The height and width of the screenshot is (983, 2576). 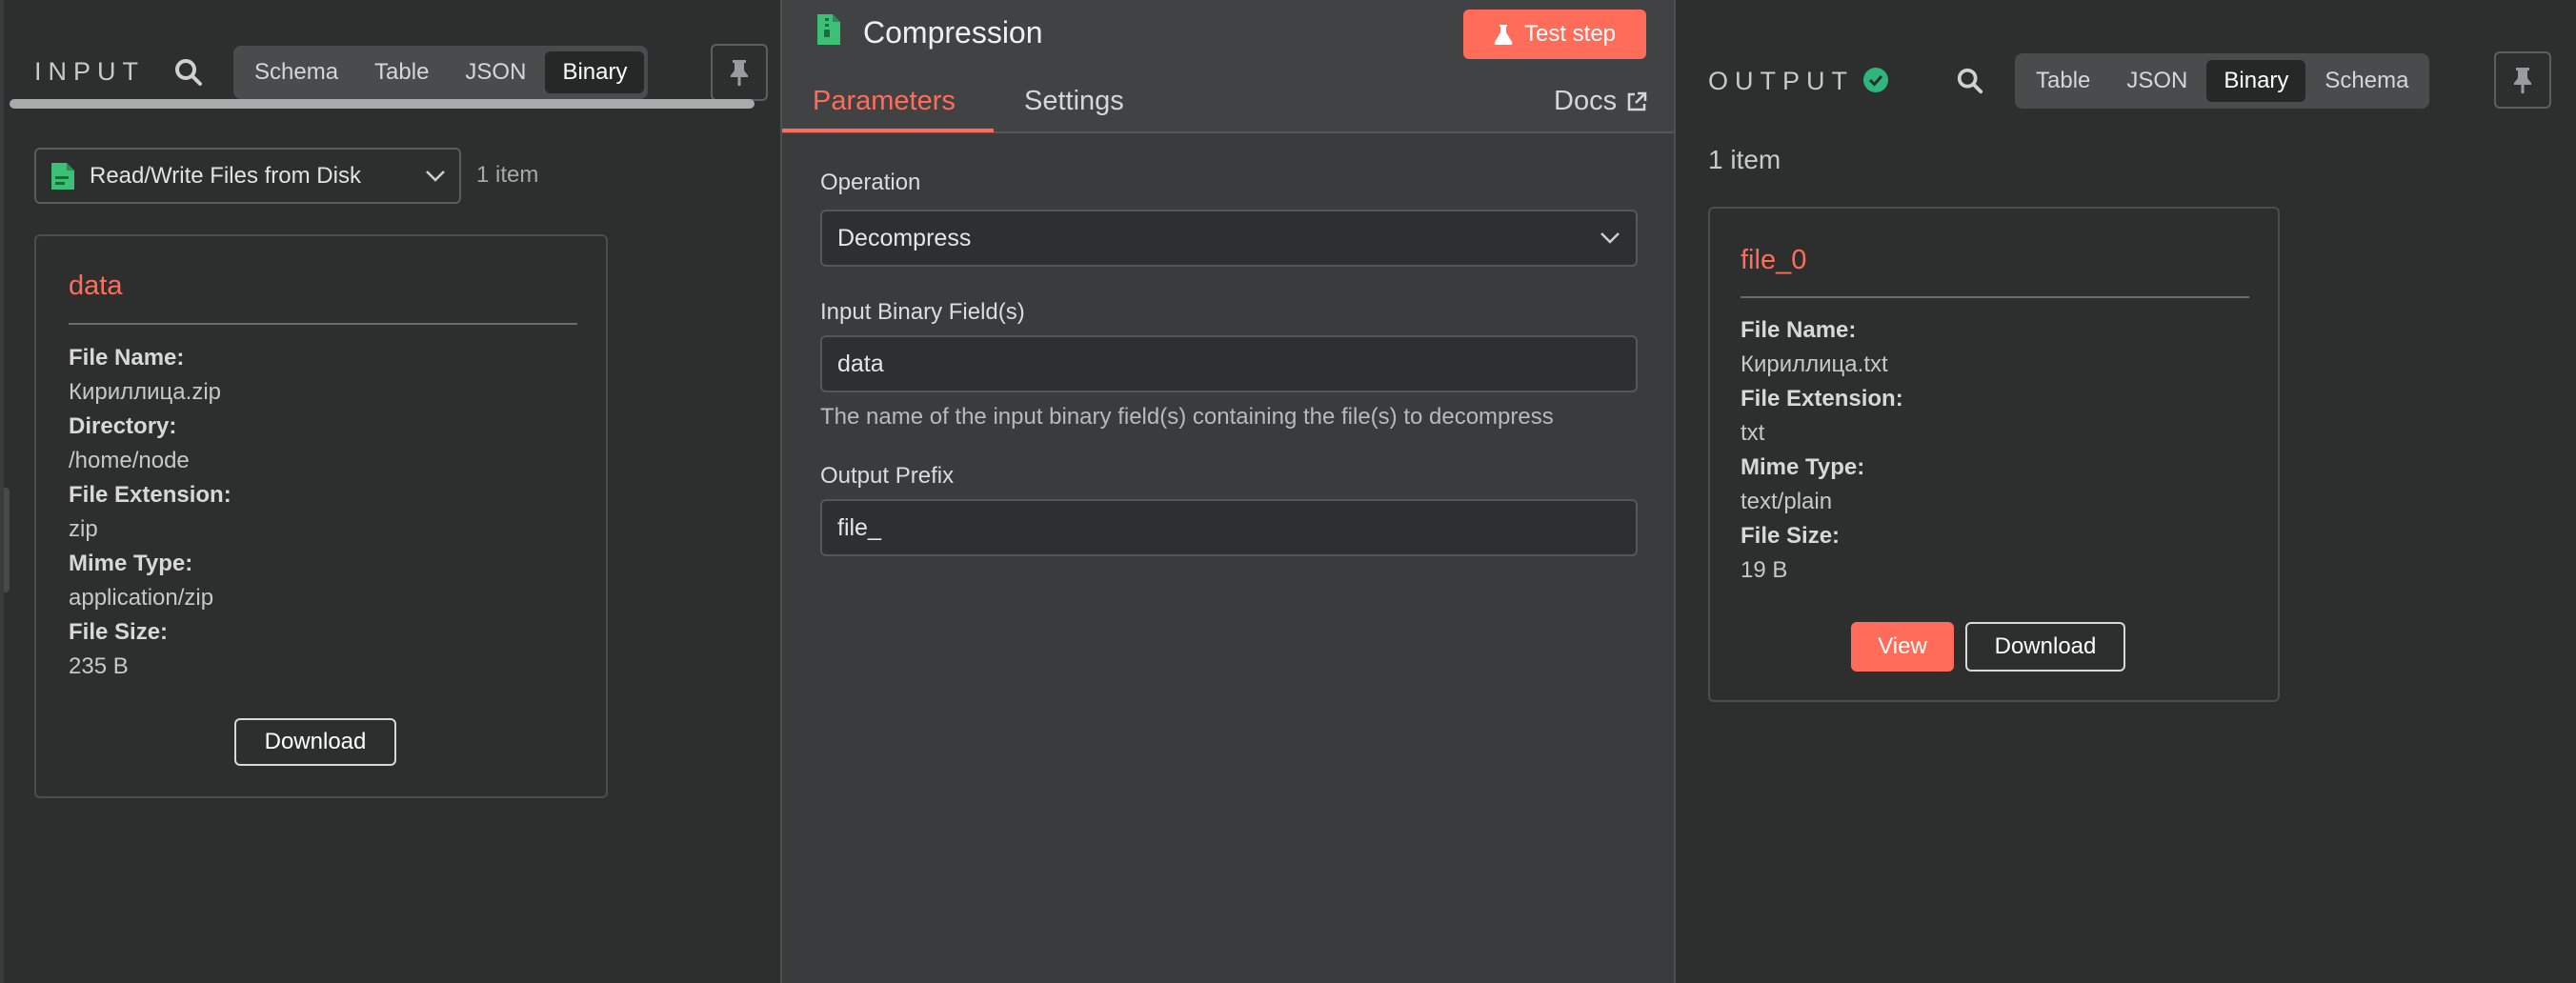 I want to click on input-tab-schema: Schema, so click(x=296, y=72).